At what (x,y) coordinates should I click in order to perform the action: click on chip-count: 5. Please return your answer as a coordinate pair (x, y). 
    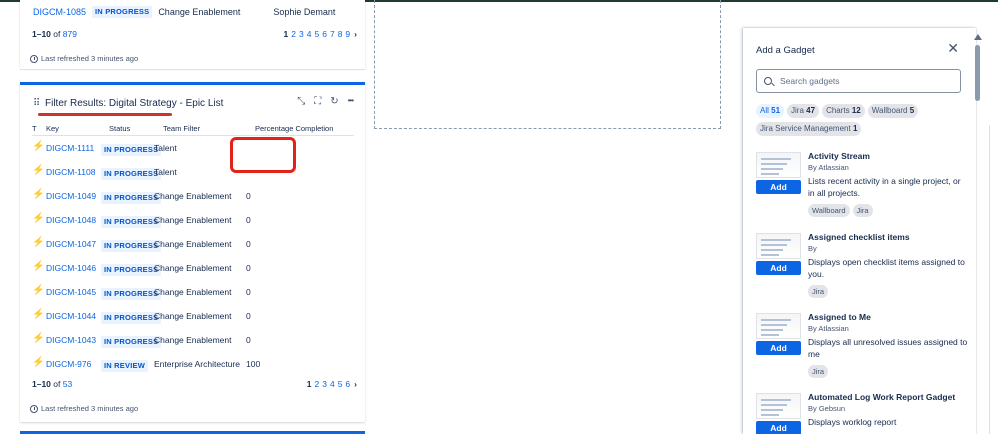
    Looking at the image, I should click on (912, 110).